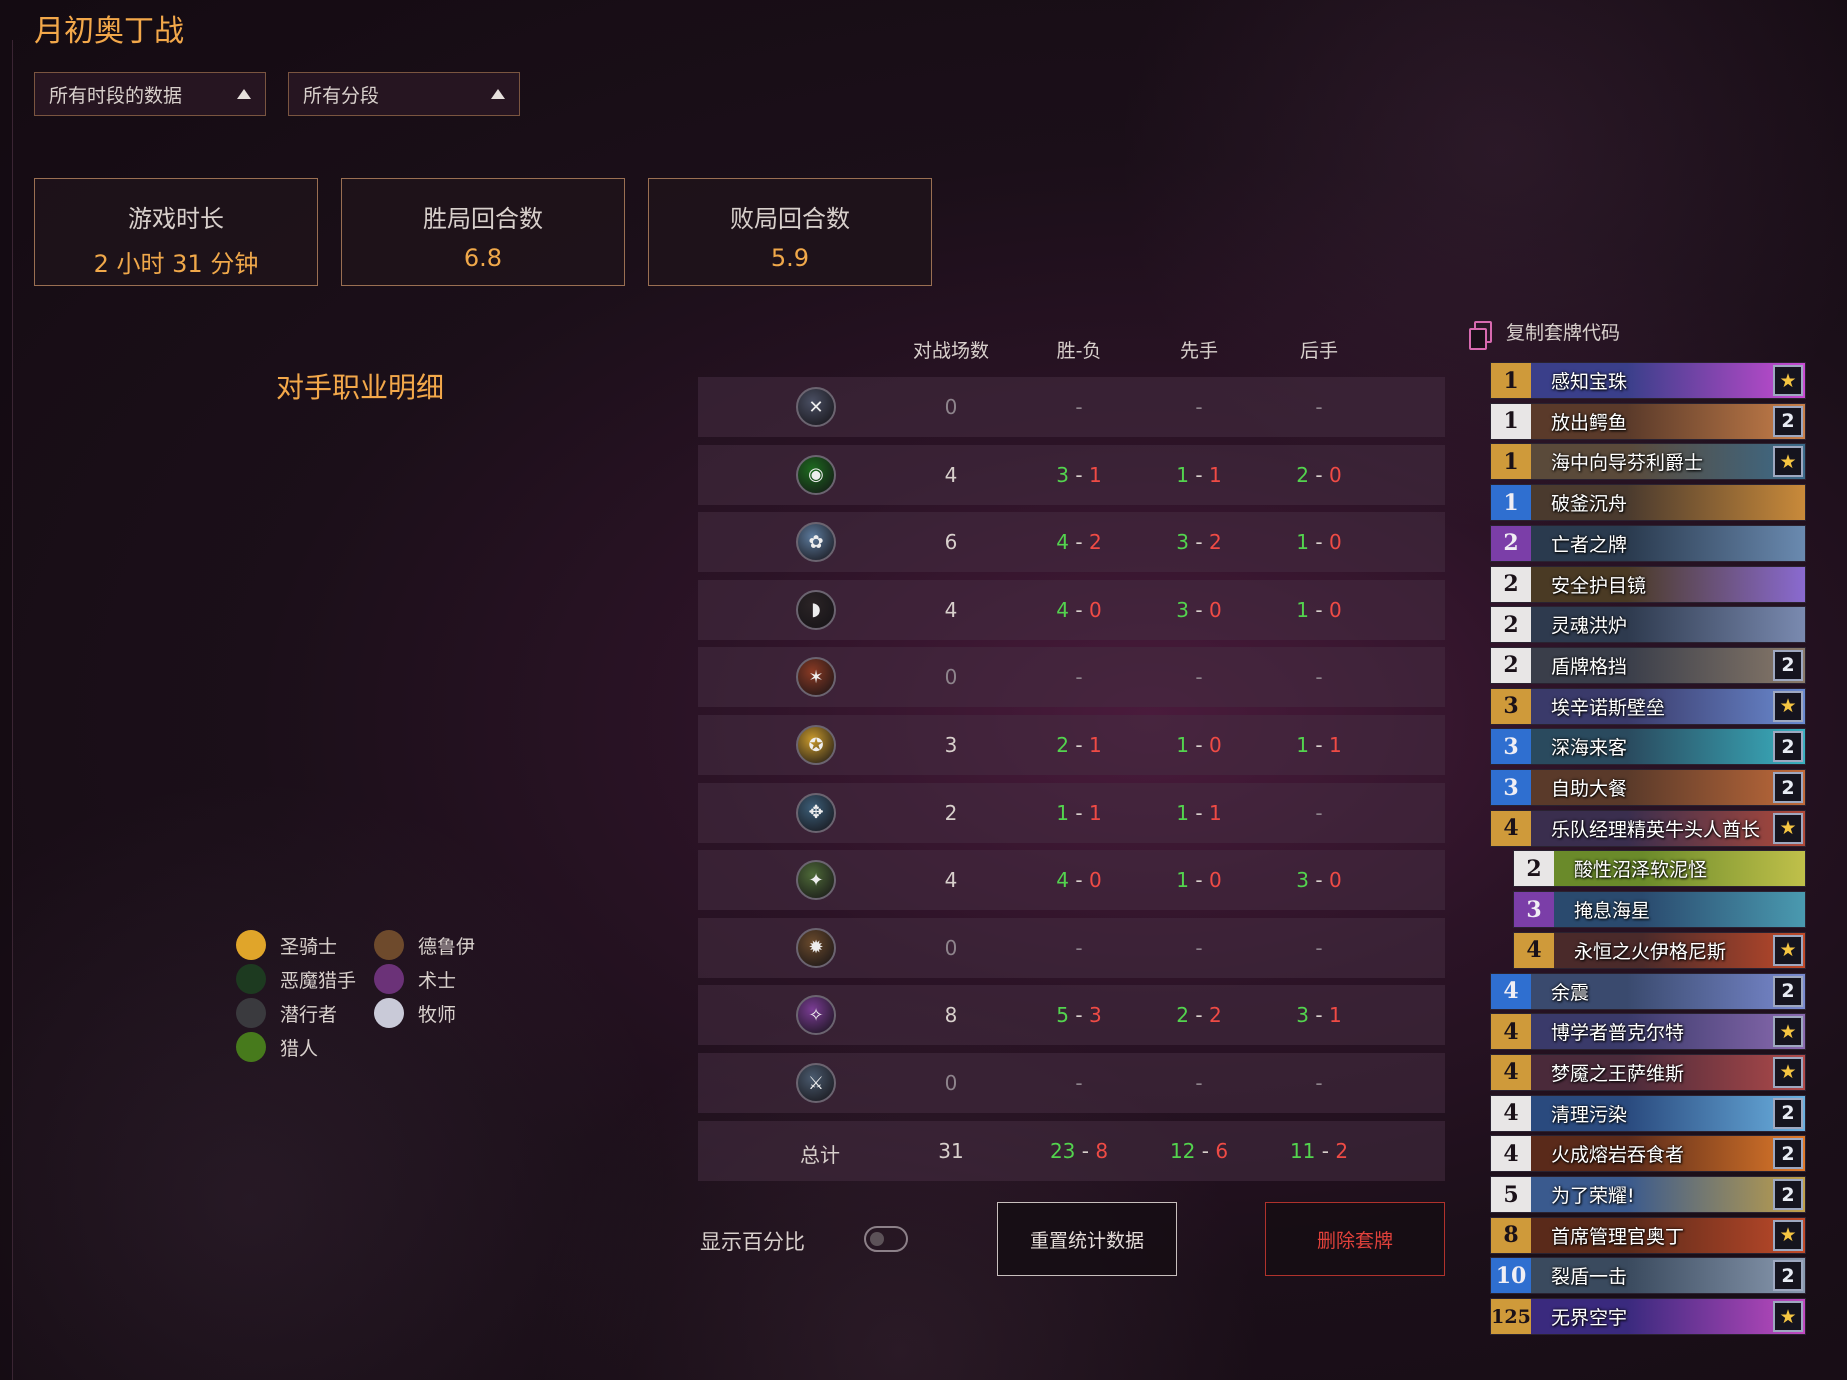 The image size is (1847, 1380). I want to click on deck-card: 4 永恒之火伊格尼斯 ★, so click(1659, 950).